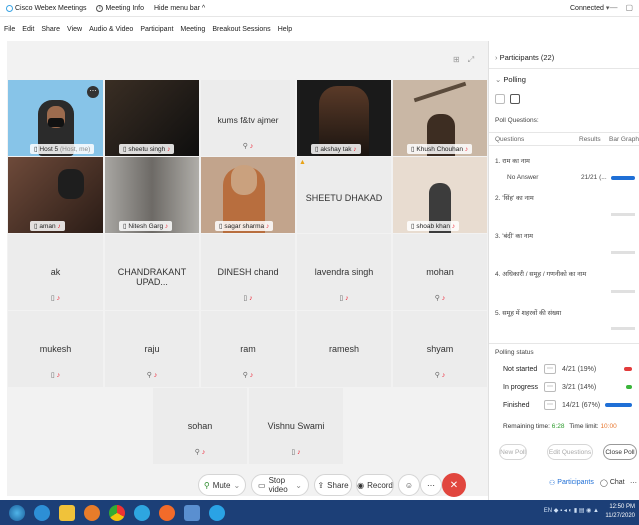  What do you see at coordinates (217, 512) in the screenshot?
I see `webex-taskbar-icon` at bounding box center [217, 512].